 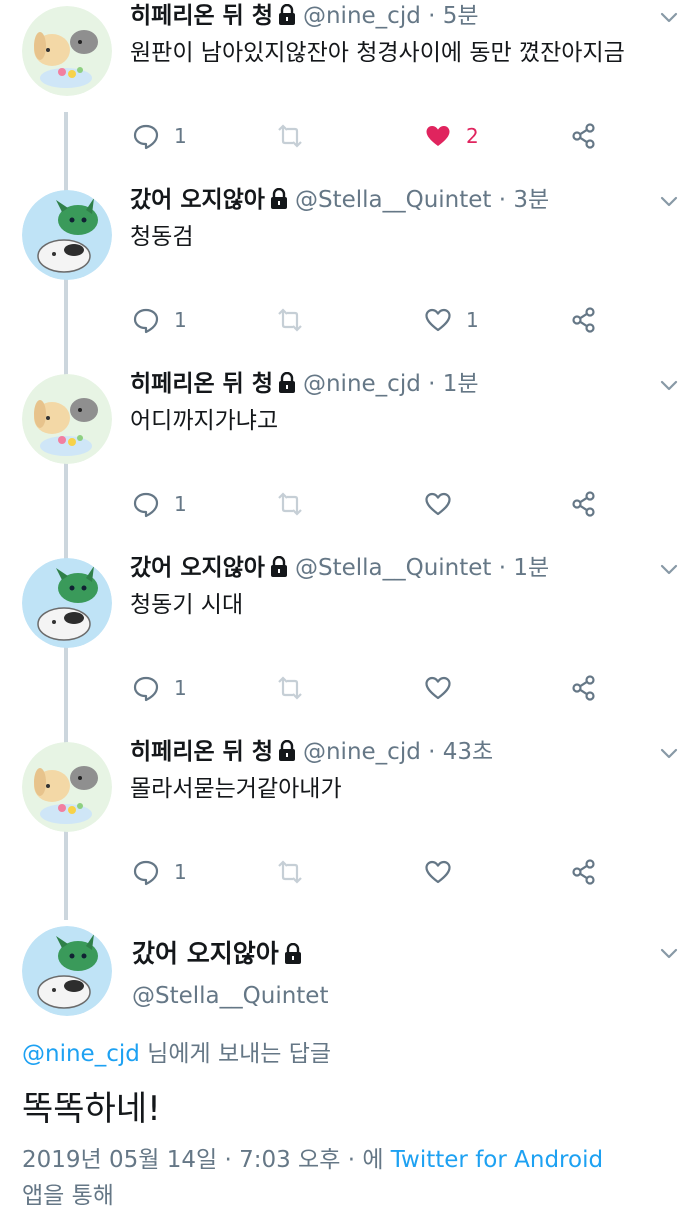 I want to click on replying-to: @nine_cjd 님에게 보내는 답글, so click(x=176, y=1054).